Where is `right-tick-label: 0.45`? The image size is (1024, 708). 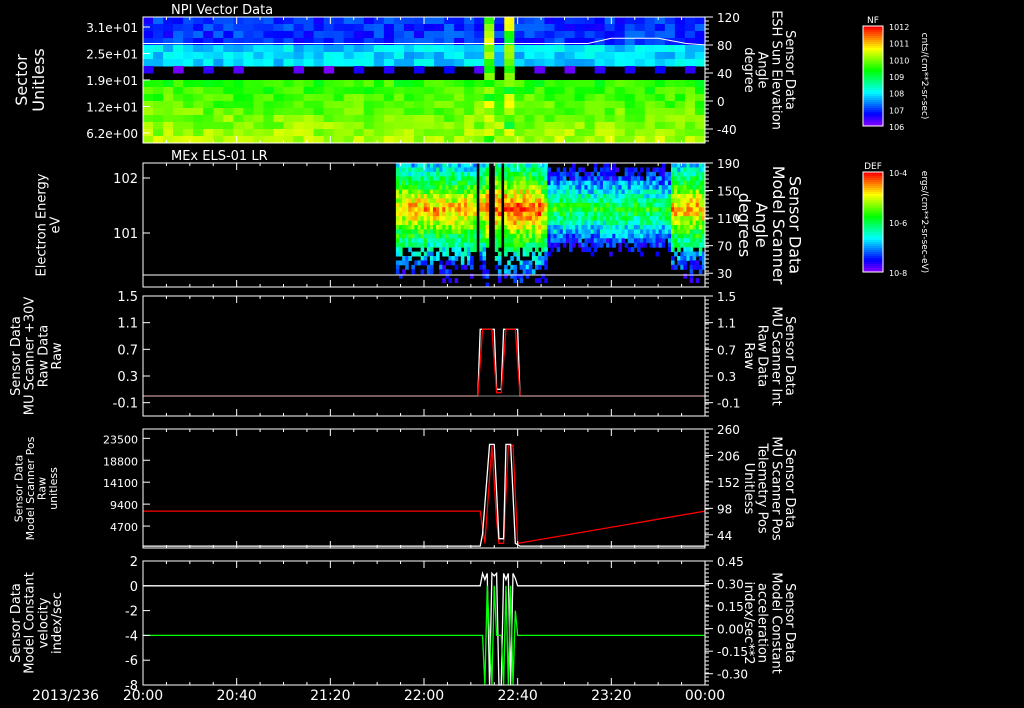
right-tick-label: 0.45 is located at coordinates (730, 562).